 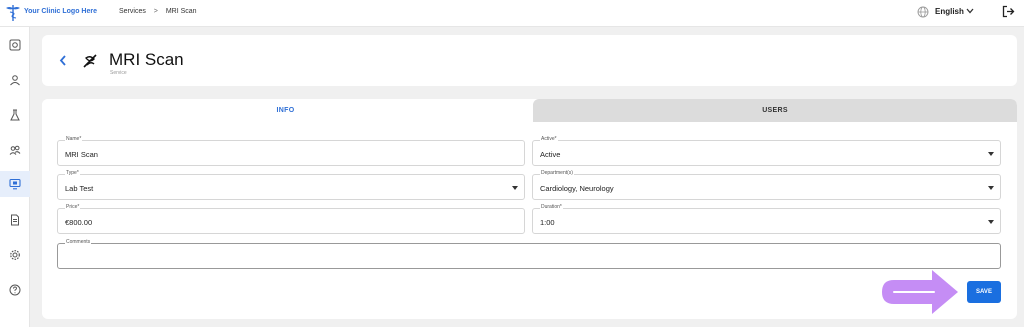 I want to click on lab-flask-icon, so click(x=15, y=115).